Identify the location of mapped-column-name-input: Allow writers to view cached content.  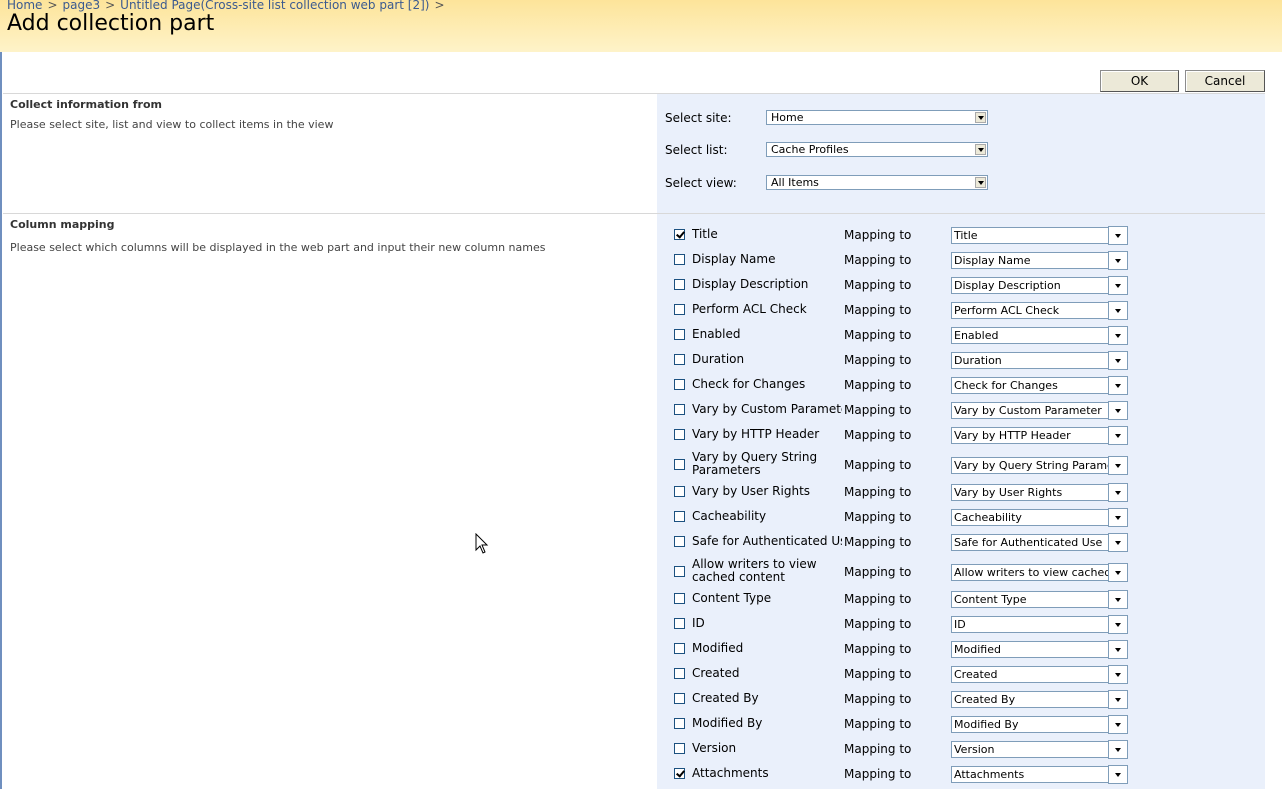
(1030, 572).